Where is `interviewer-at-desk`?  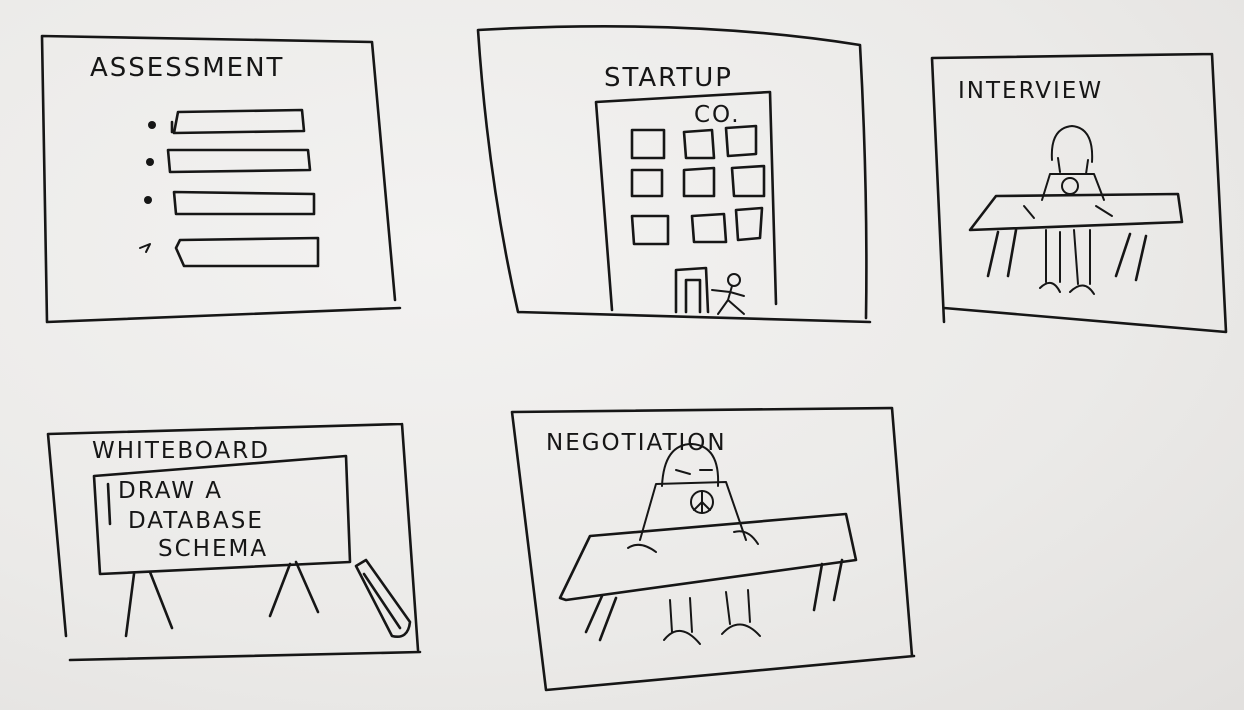
interviewer-at-desk is located at coordinates (1076, 210).